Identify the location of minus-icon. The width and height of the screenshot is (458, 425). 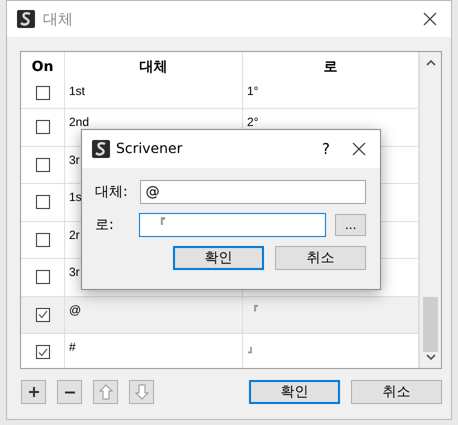
(69, 392).